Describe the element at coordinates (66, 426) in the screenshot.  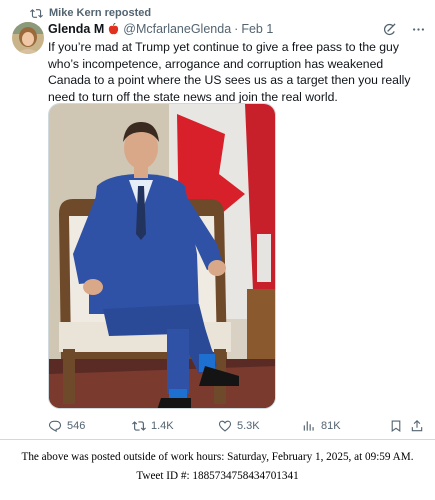
I see `reply-button: 546` at that location.